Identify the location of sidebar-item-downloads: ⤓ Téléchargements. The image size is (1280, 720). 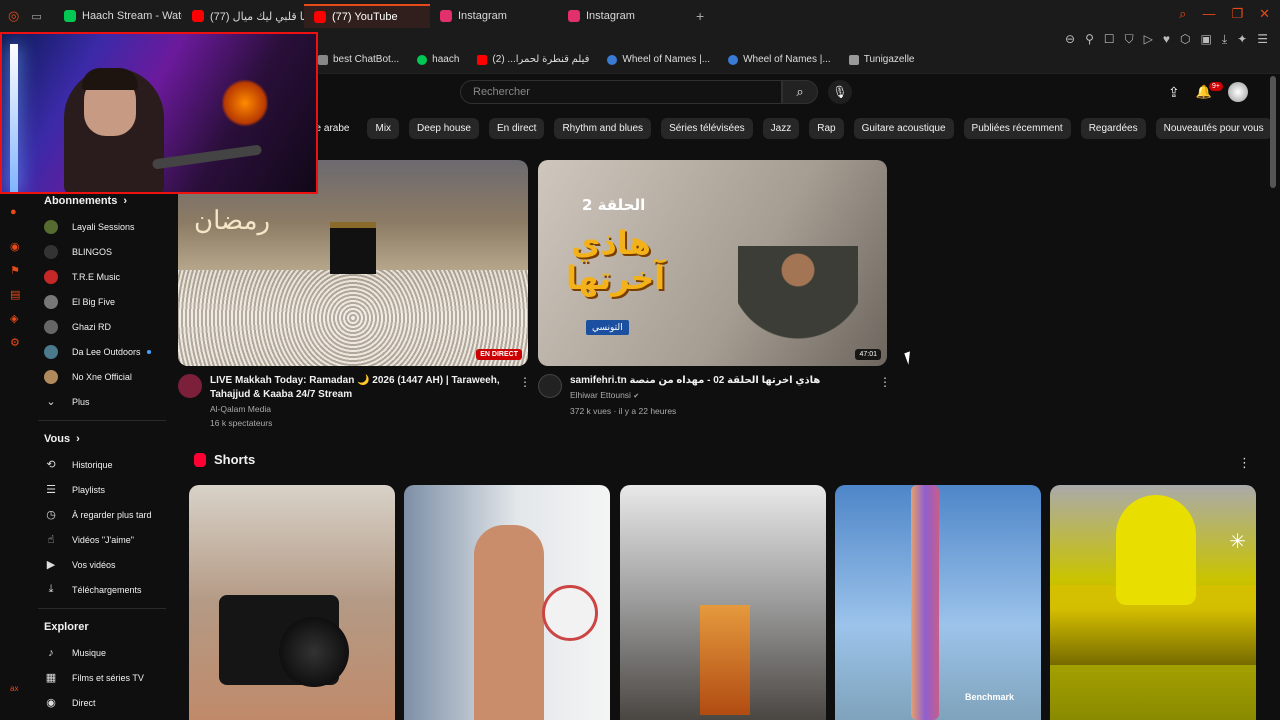
(101, 589).